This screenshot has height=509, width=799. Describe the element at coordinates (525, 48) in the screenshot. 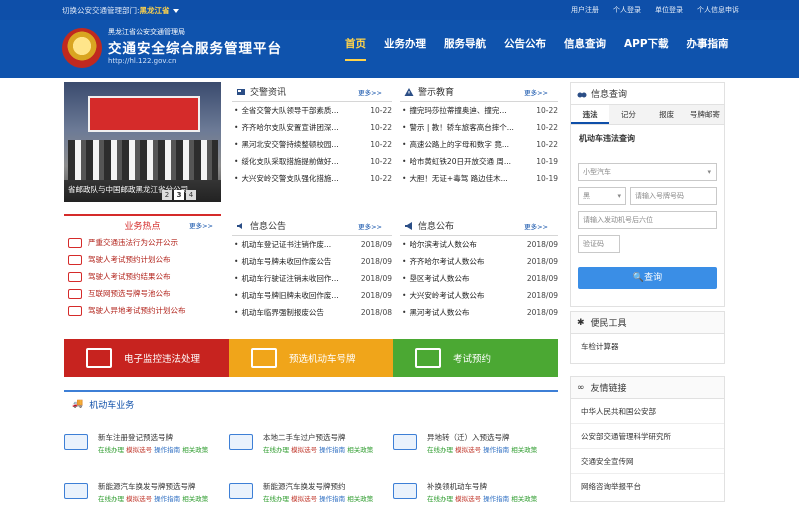

I see `nav-announcements: 公告公布` at that location.